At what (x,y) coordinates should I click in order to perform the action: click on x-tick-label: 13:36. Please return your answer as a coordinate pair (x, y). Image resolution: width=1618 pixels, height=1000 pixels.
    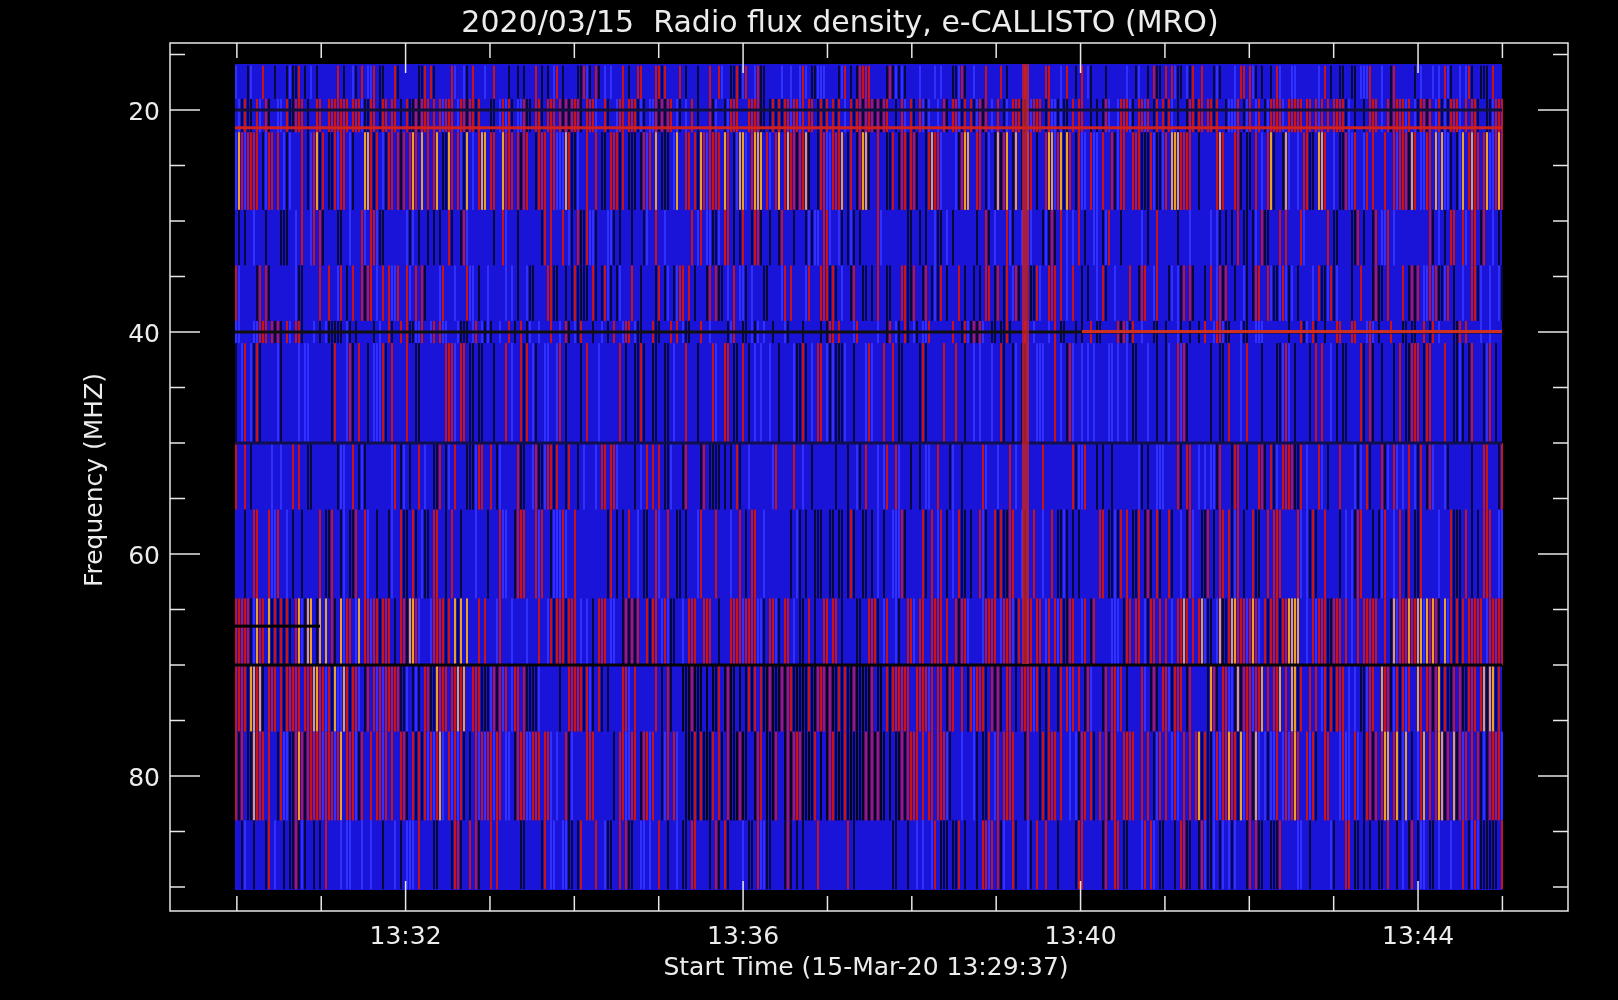
    Looking at the image, I should click on (743, 935).